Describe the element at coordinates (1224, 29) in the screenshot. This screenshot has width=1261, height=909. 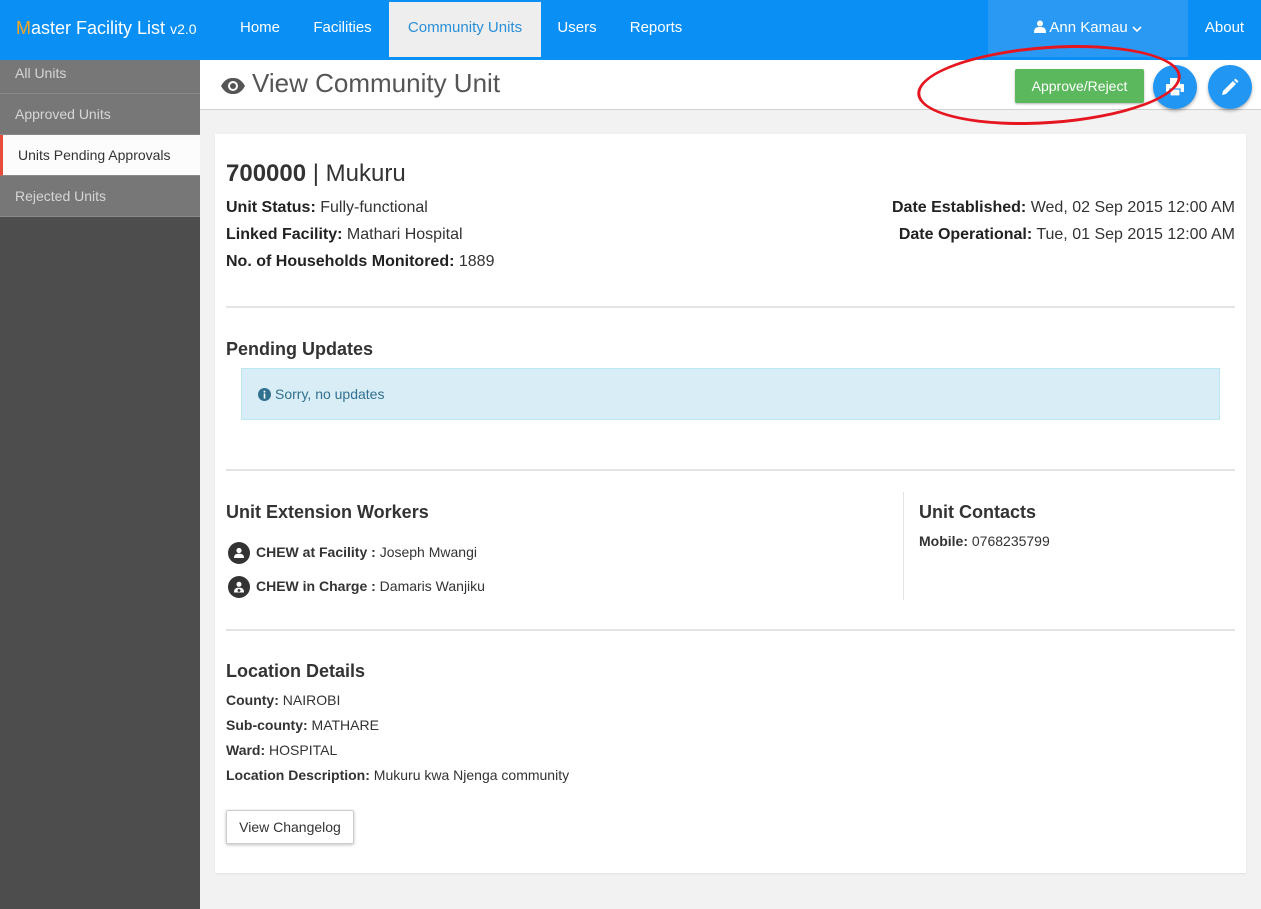
I see `nav-about: About` at that location.